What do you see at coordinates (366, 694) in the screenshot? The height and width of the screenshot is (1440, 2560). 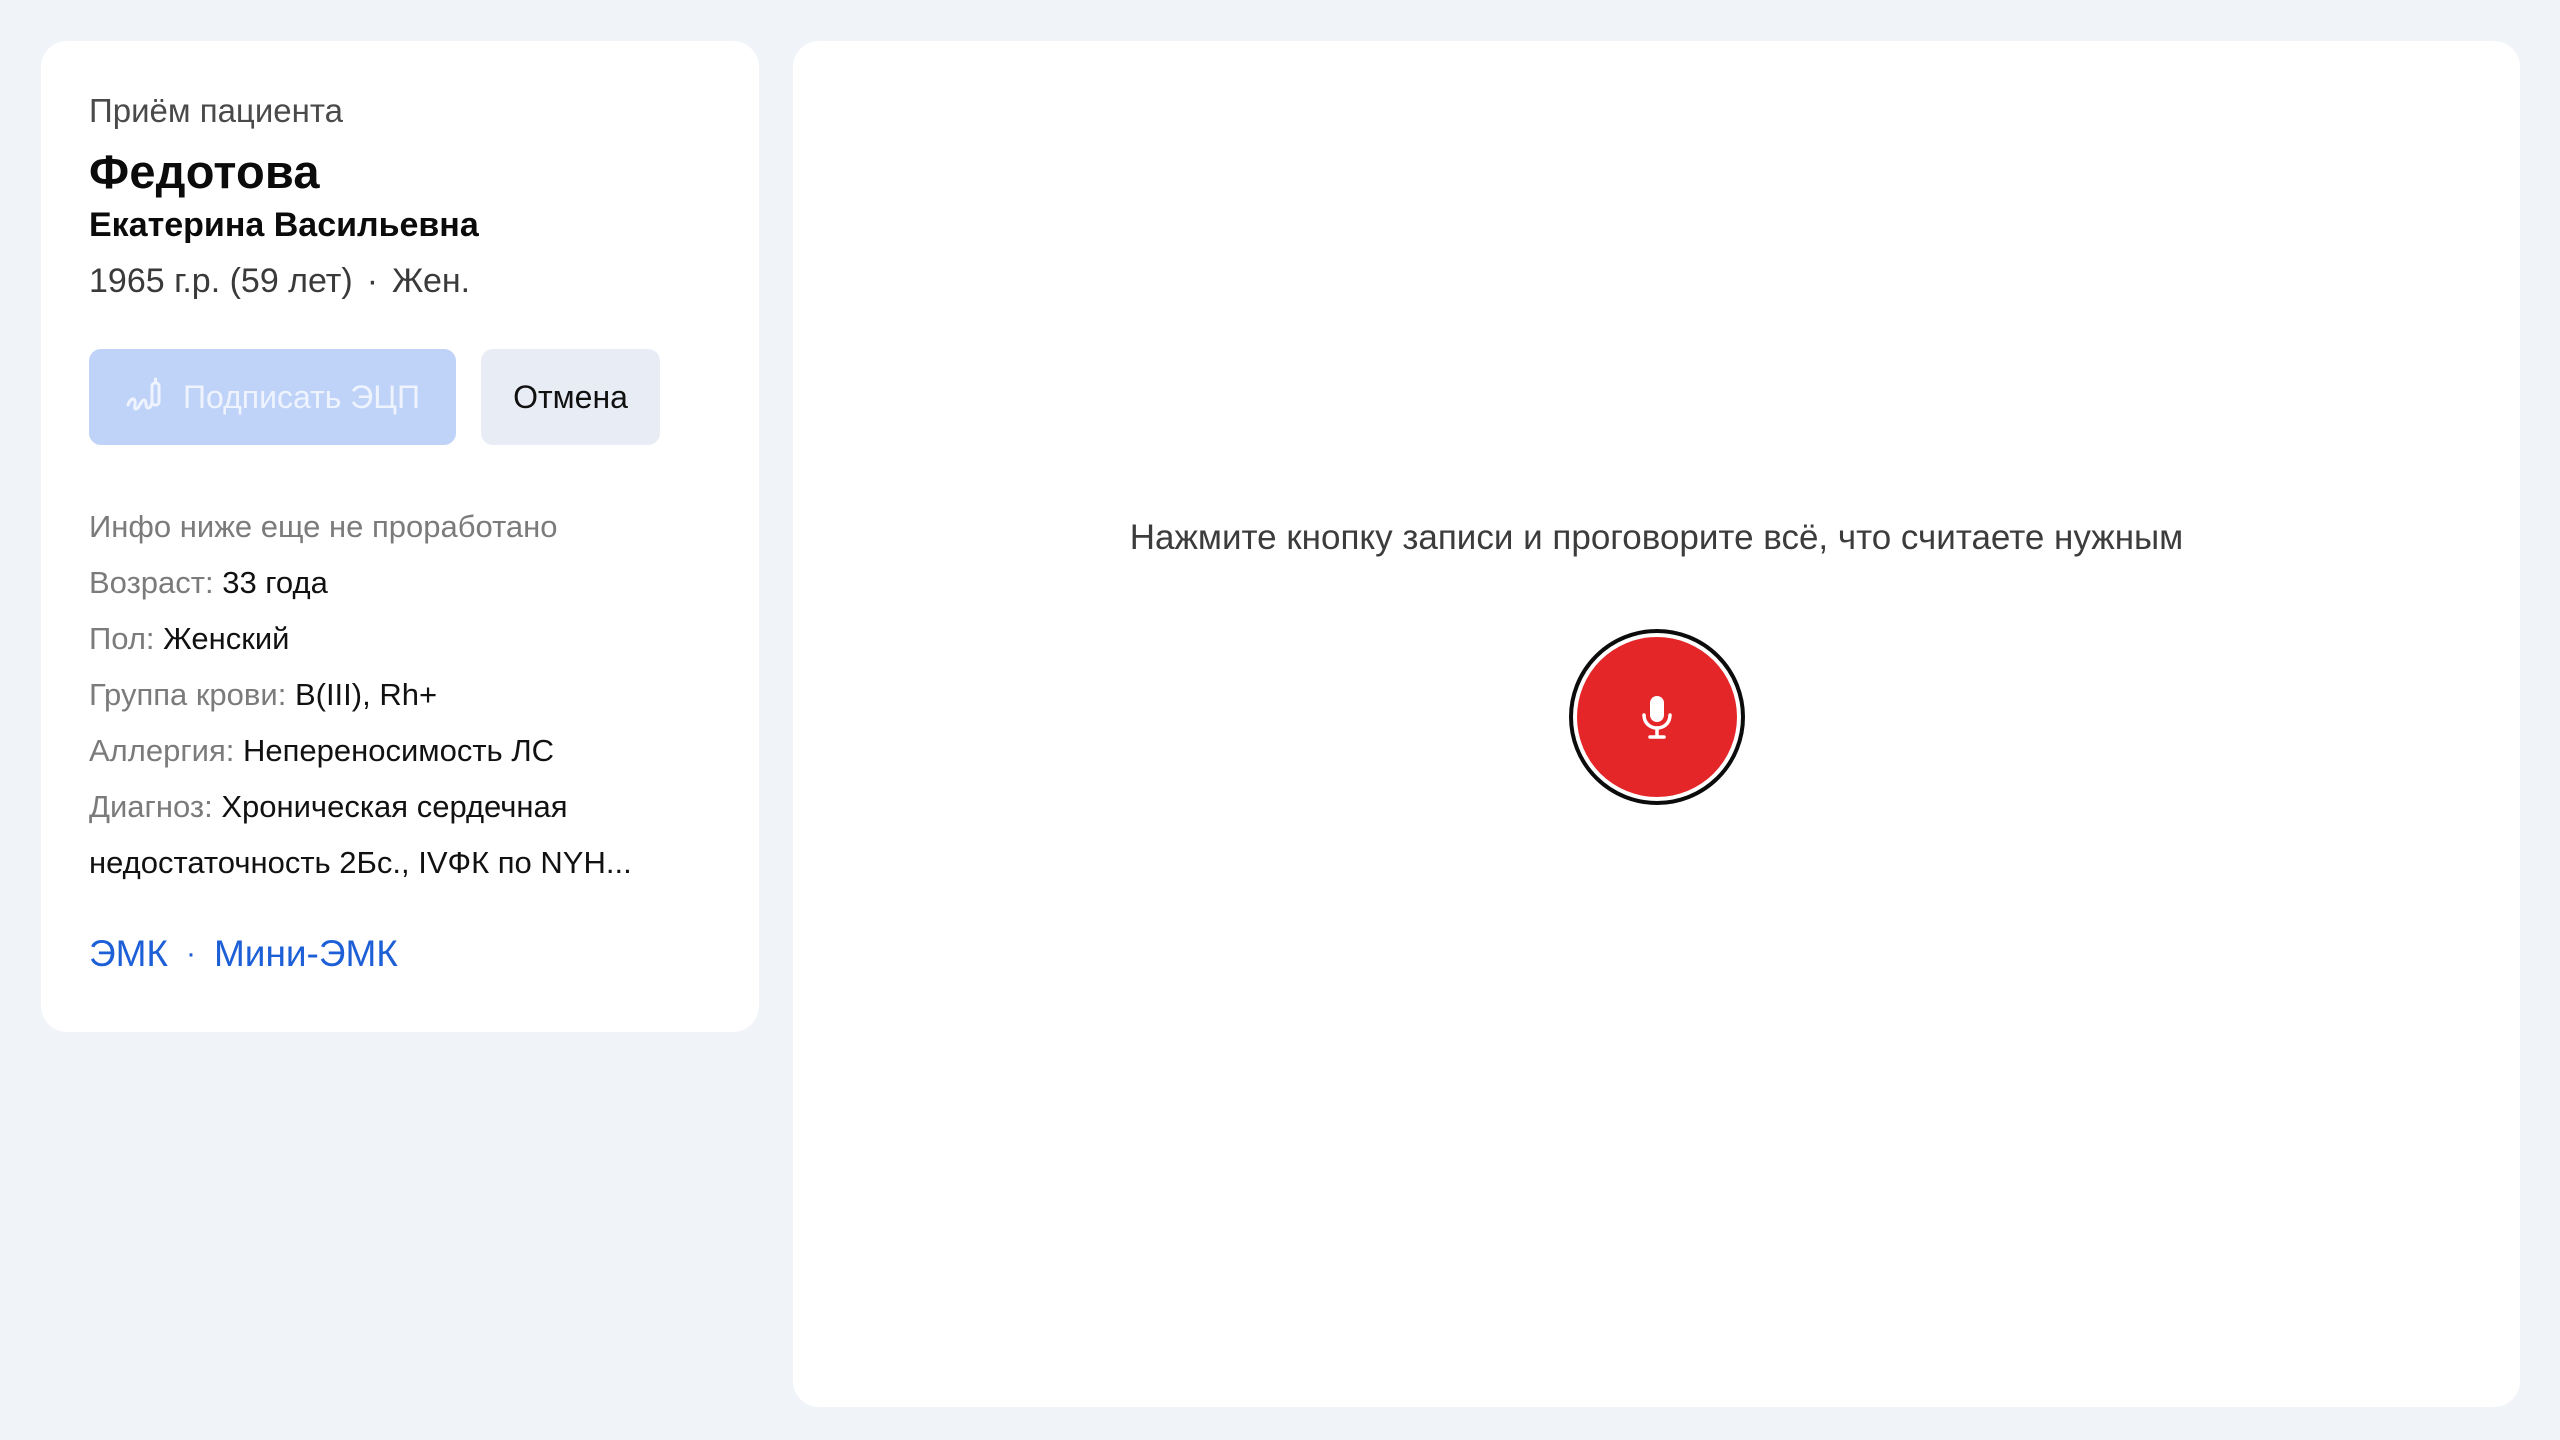 I see `info-blood-value: B(III), Rh+` at bounding box center [366, 694].